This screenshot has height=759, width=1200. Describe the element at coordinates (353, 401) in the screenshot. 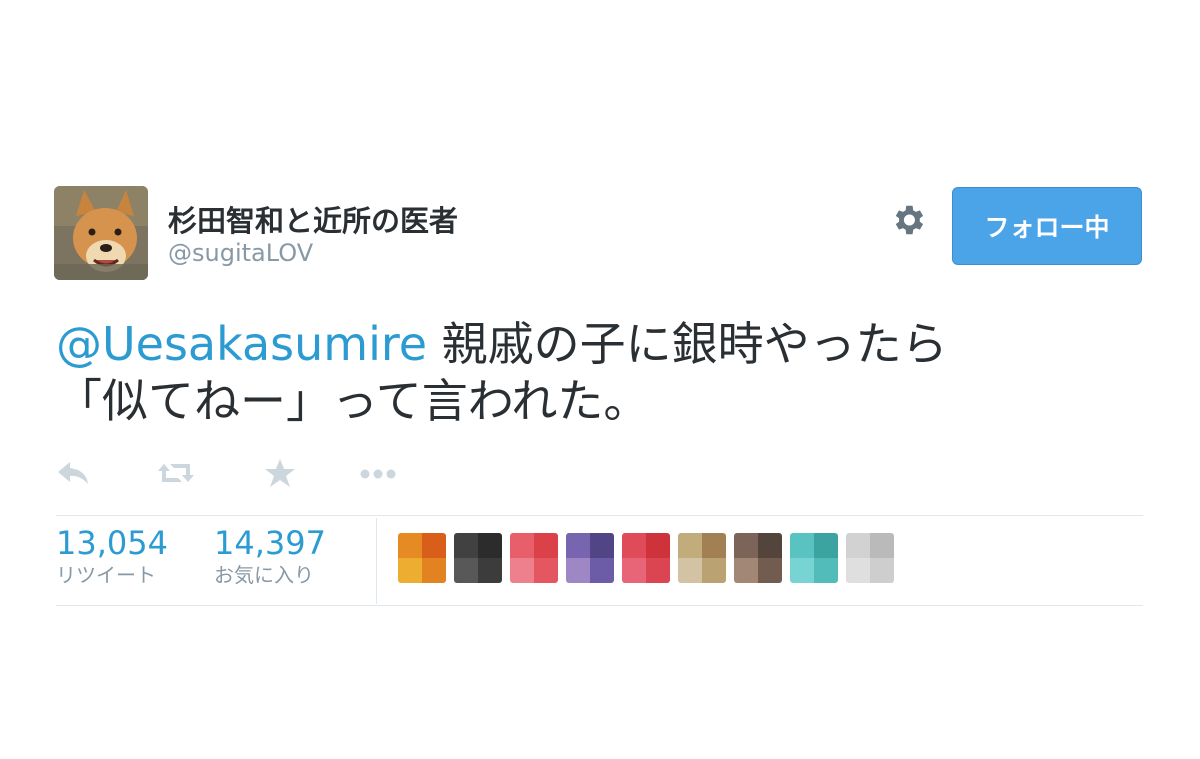

I see `tweet-text-line2: 「似てねー」って言われた。` at that location.